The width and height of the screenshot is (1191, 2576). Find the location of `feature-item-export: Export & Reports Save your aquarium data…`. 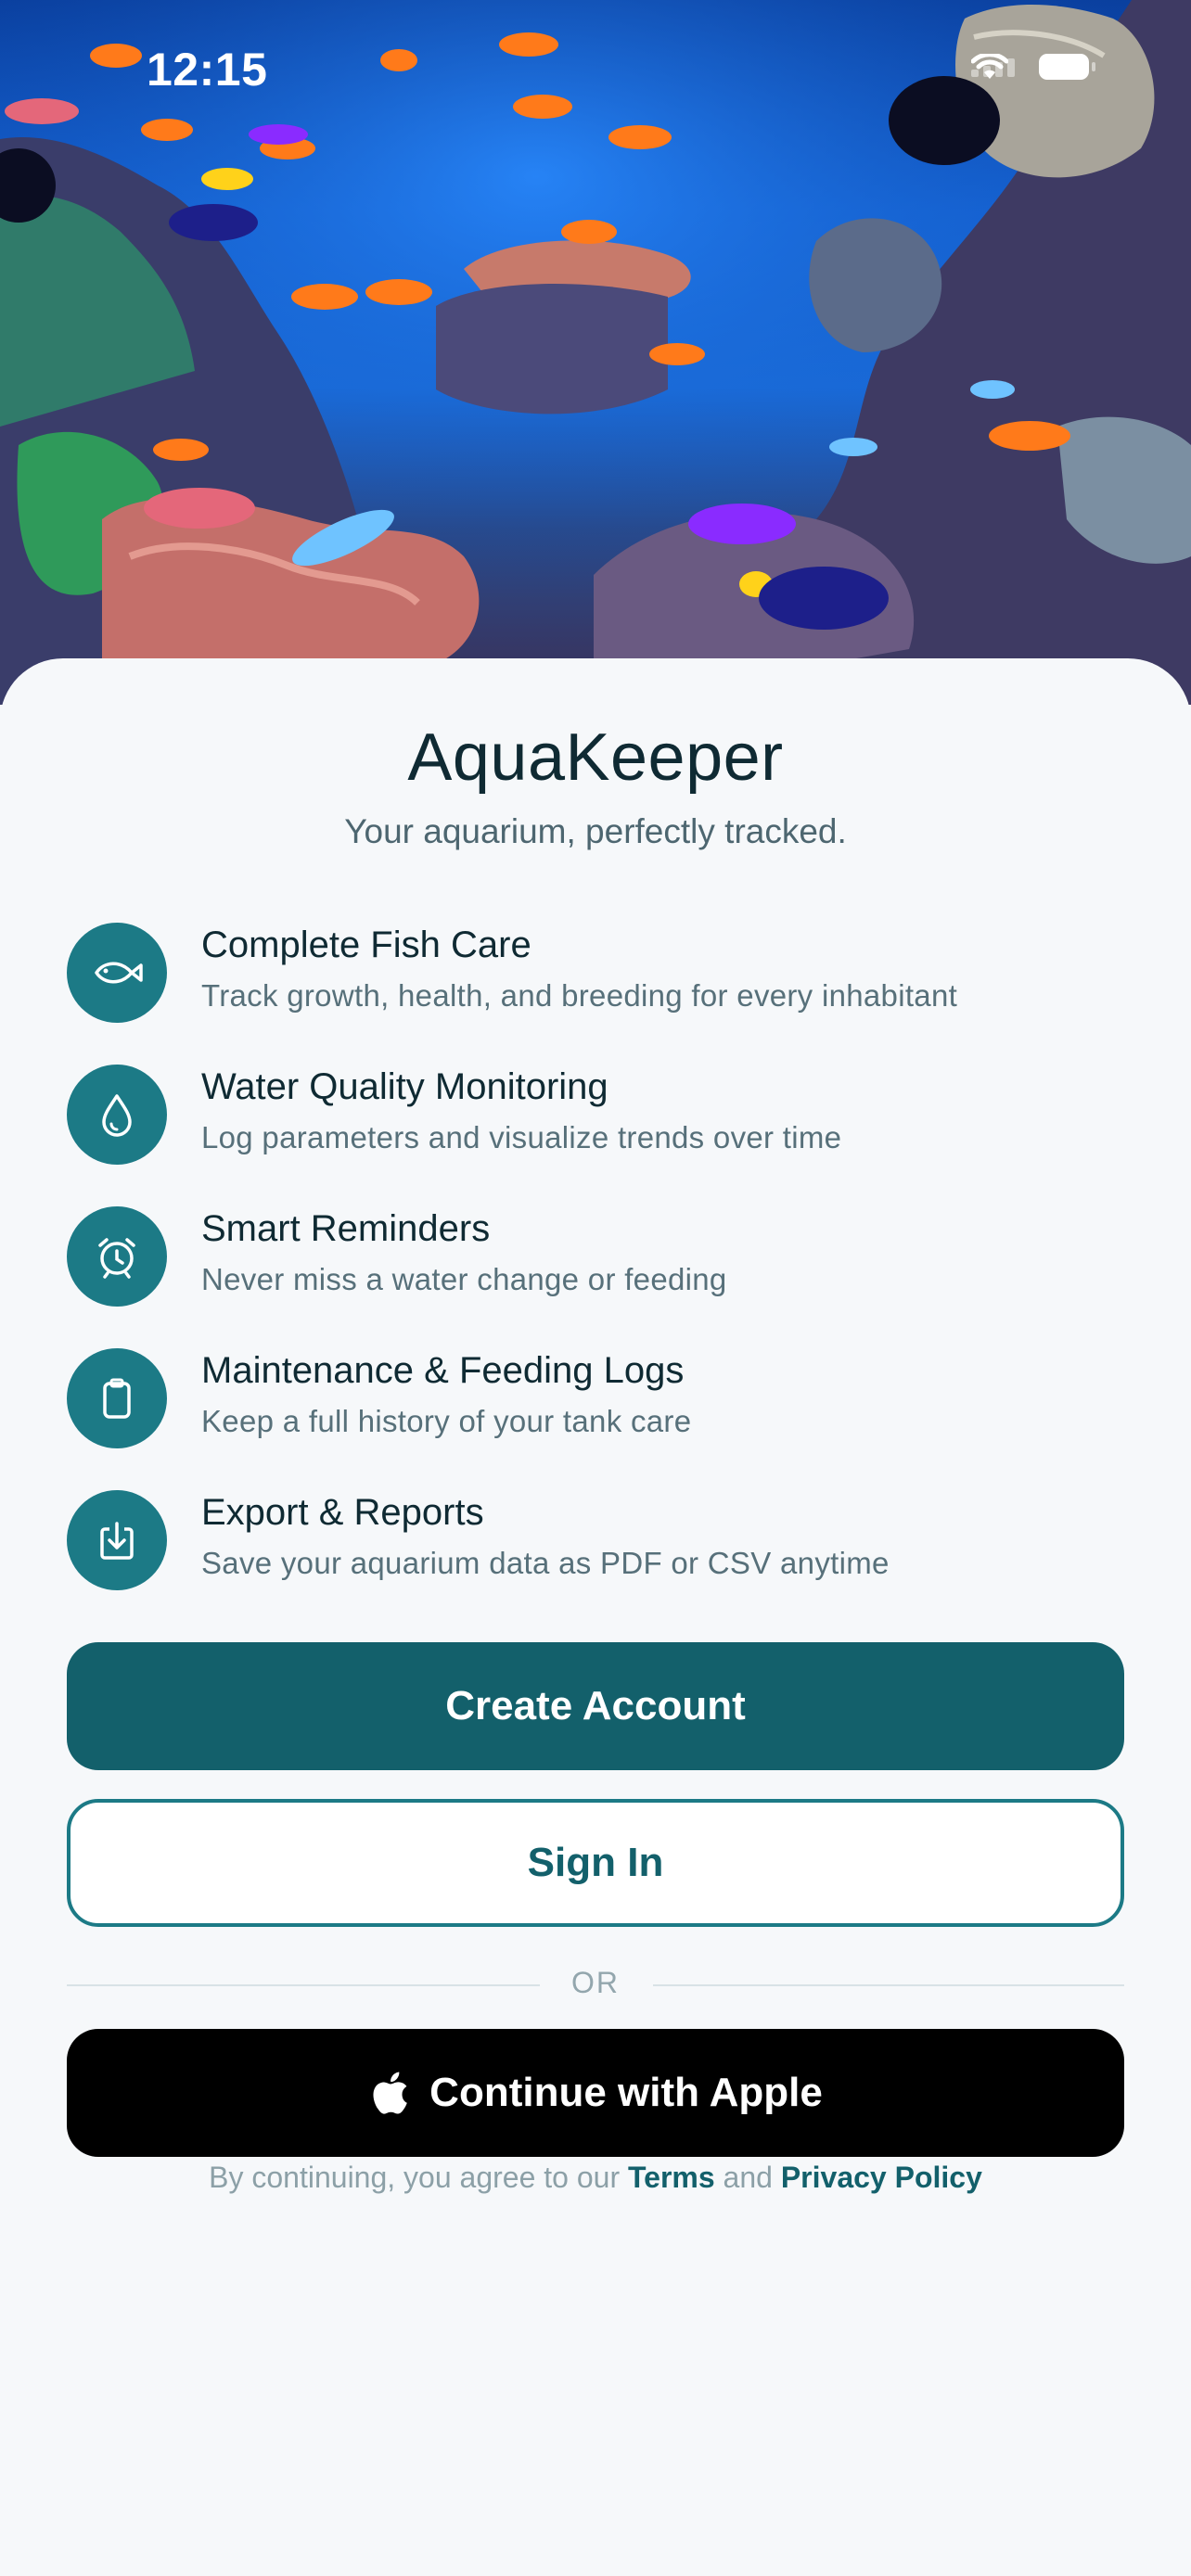

feature-item-export: Export & Reports Save your aquarium data… is located at coordinates (605, 1552).